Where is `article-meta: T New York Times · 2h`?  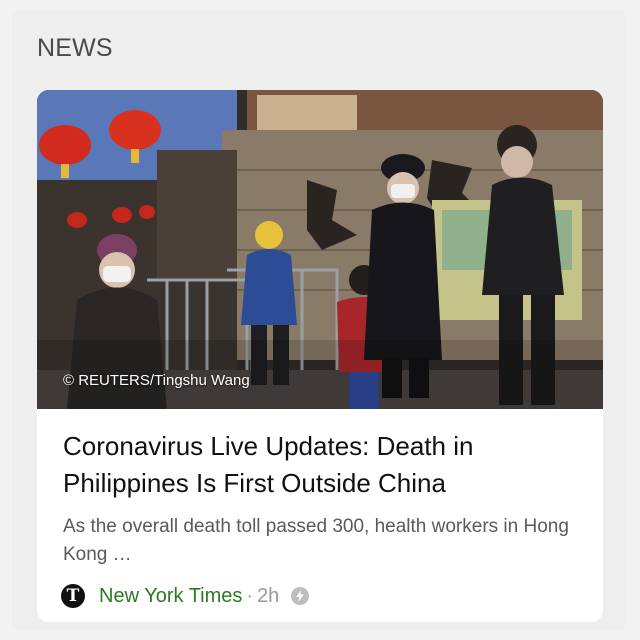 article-meta: T New York Times · 2h is located at coordinates (185, 596).